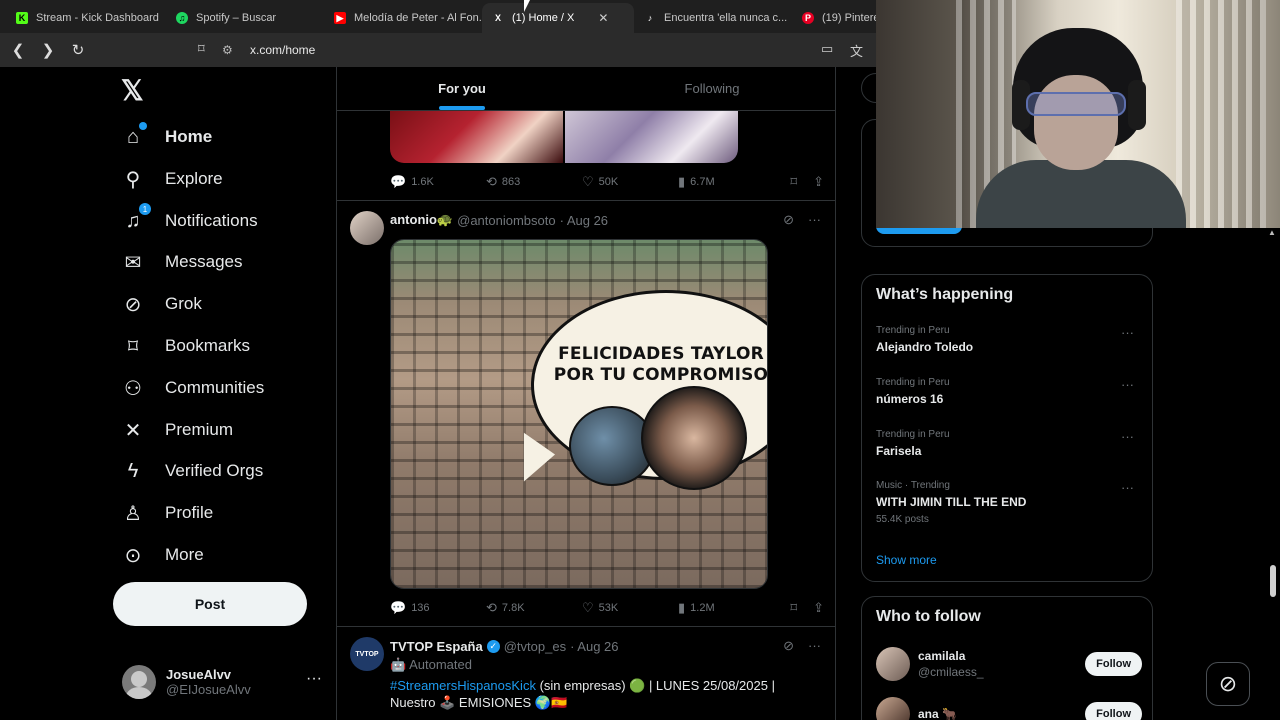  Describe the element at coordinates (910, 399) in the screenshot. I see `trend-name: números 16` at that location.